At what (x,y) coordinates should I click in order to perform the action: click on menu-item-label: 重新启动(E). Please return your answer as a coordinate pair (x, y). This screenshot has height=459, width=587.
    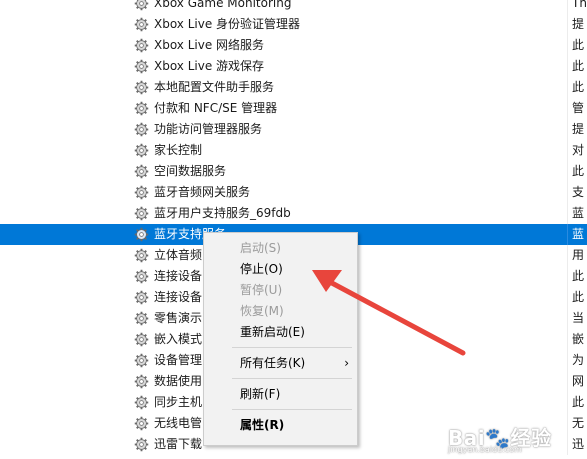
    Looking at the image, I should click on (272, 332).